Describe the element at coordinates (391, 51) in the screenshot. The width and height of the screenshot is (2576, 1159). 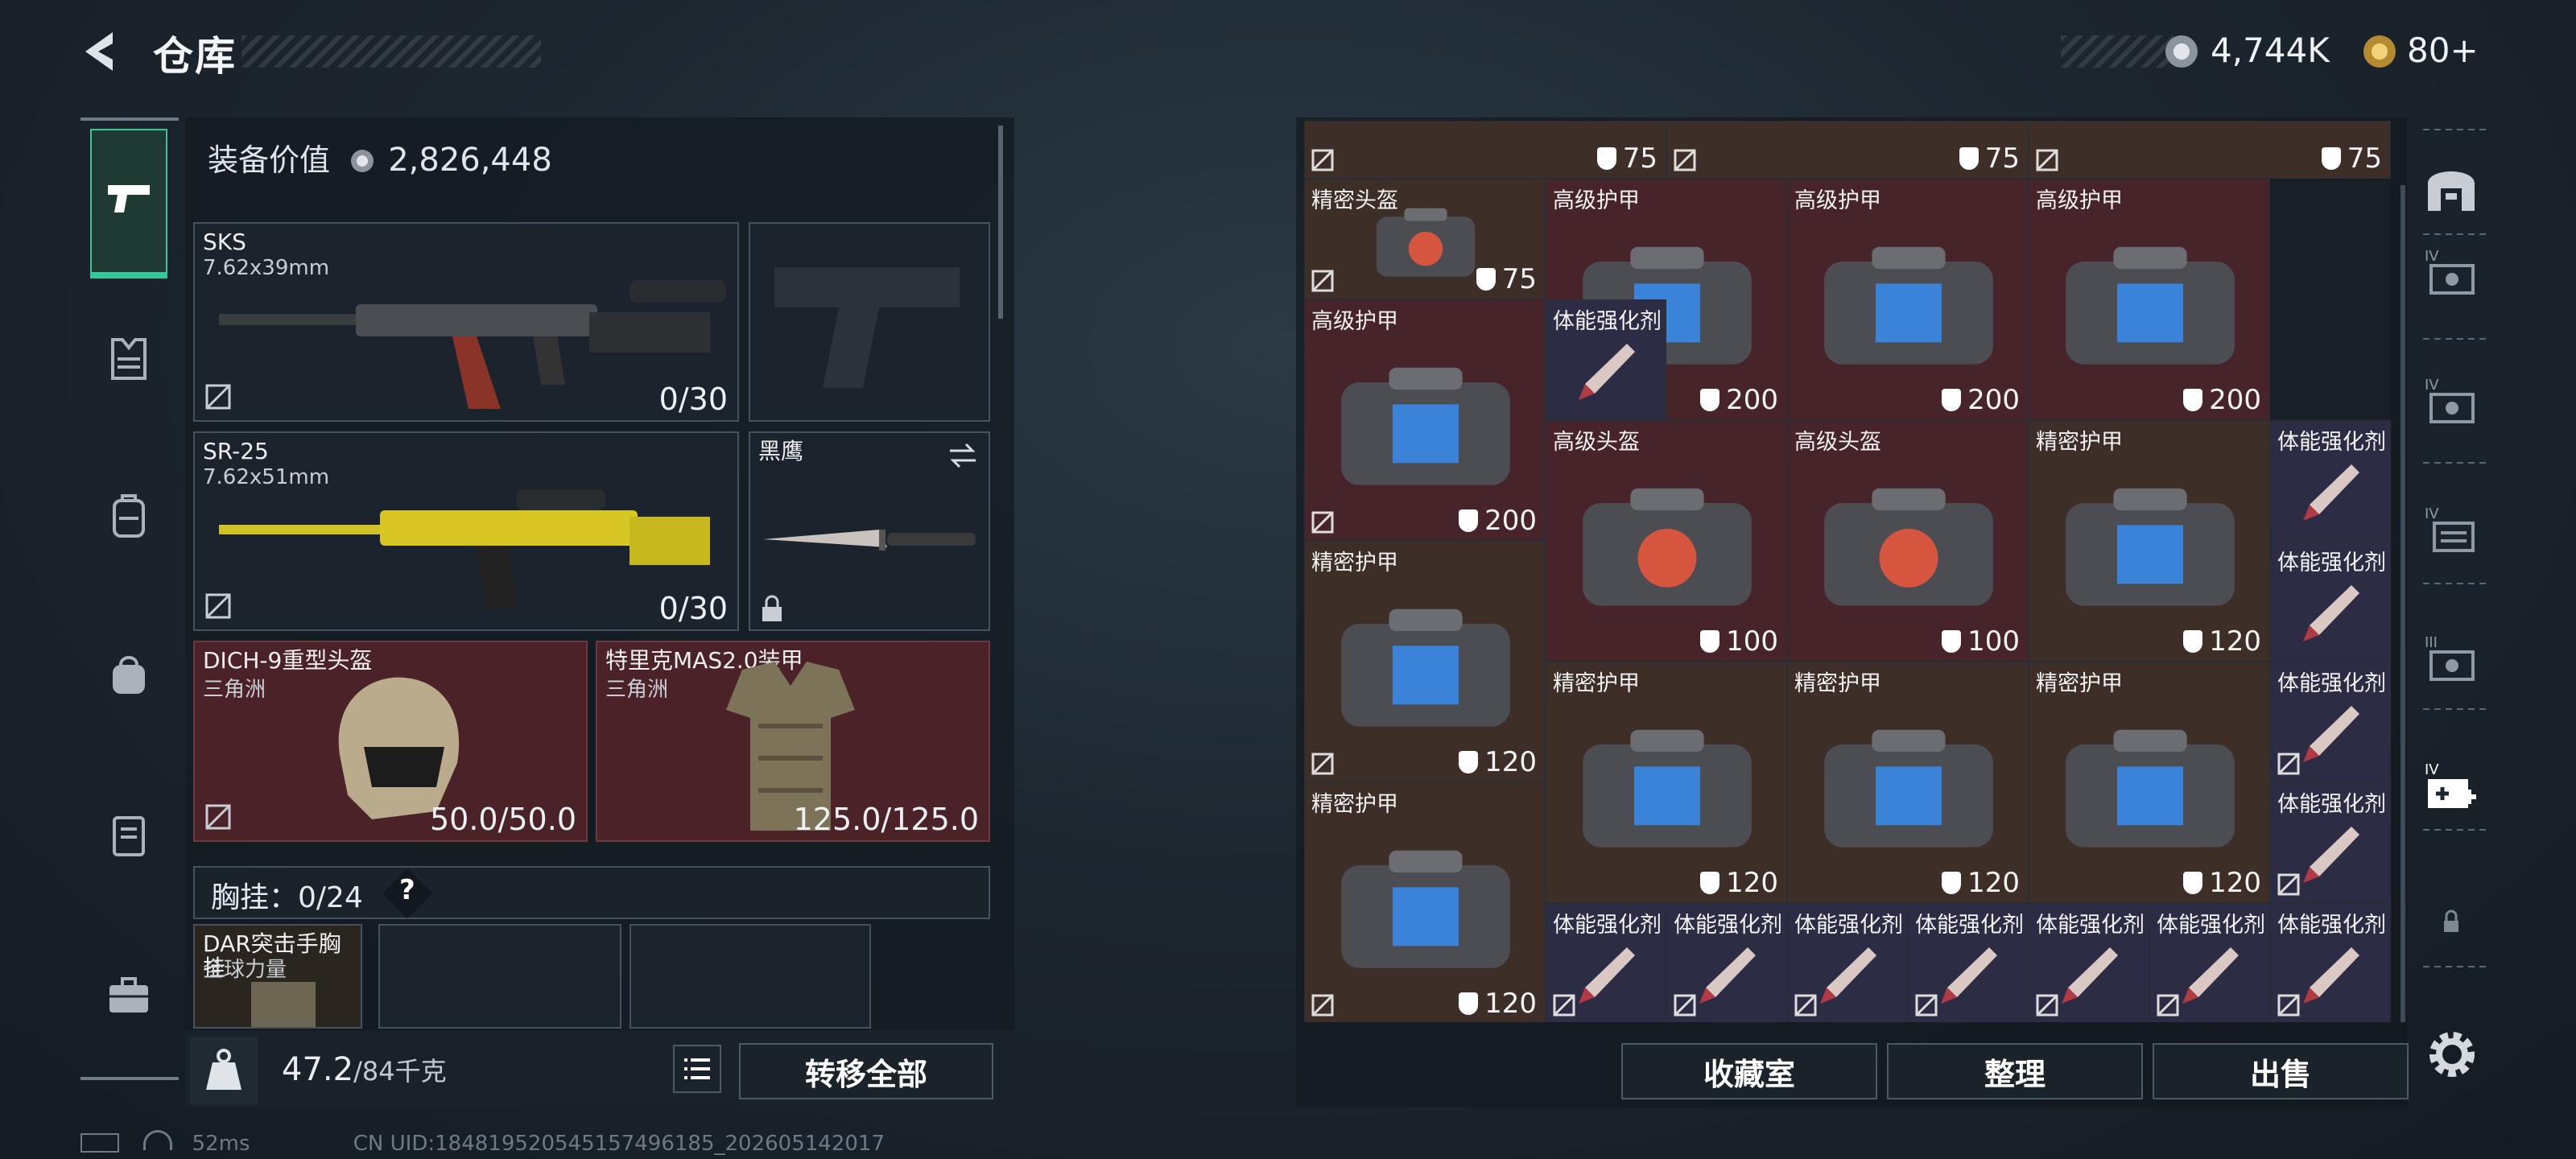
I see `title-decoration` at that location.